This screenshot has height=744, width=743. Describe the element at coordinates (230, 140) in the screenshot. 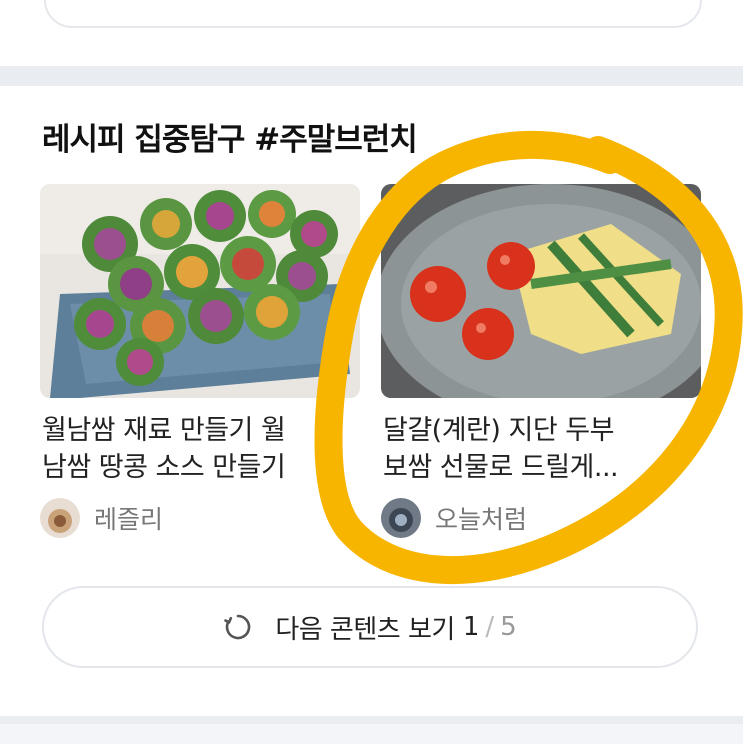

I see `section-title: 레시피 집중탐구 #주말브런치` at that location.